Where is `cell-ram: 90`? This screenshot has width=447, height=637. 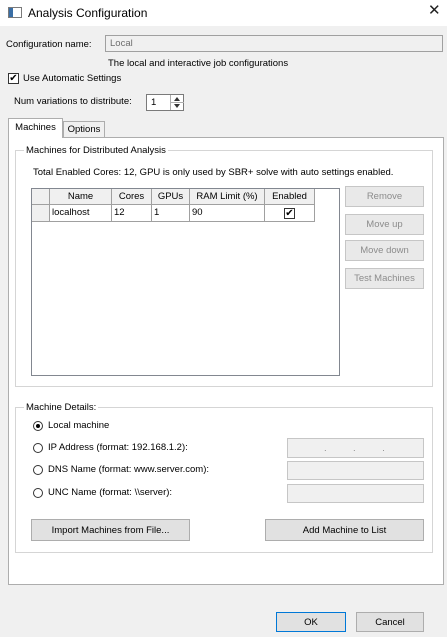 cell-ram: 90 is located at coordinates (227, 213).